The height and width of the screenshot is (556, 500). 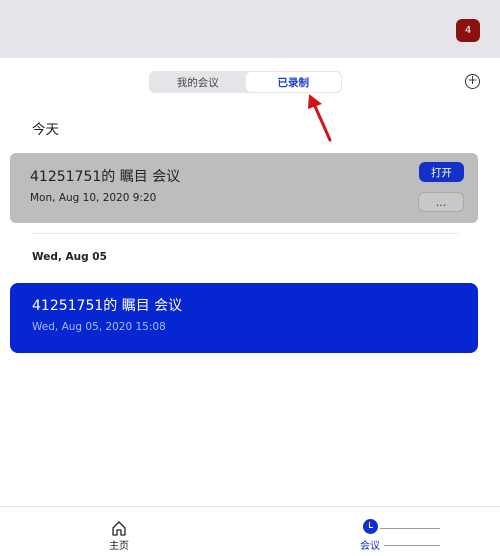 I want to click on nav-label-home: 主页, so click(x=119, y=546).